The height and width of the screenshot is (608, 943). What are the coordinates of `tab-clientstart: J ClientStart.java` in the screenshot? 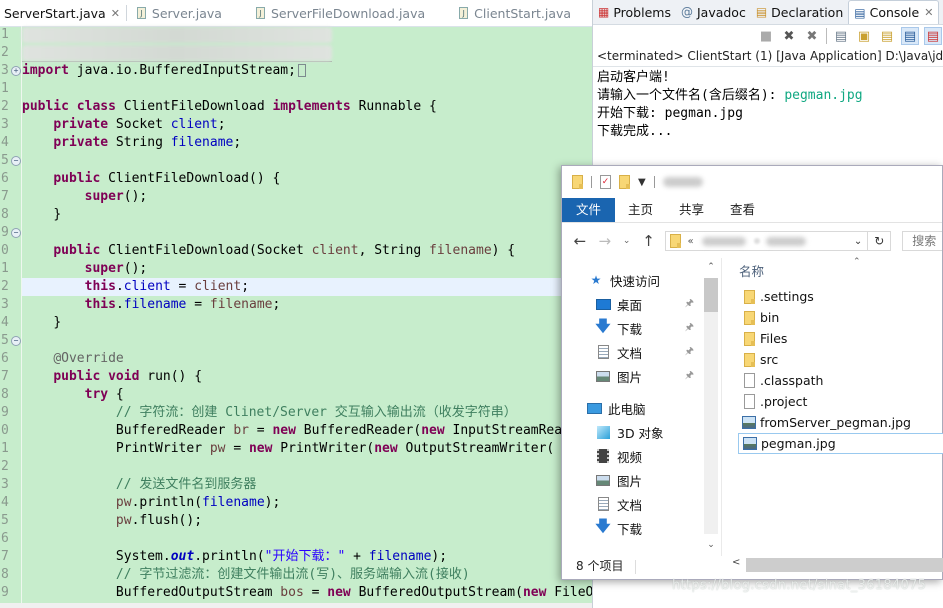 It's located at (515, 13).